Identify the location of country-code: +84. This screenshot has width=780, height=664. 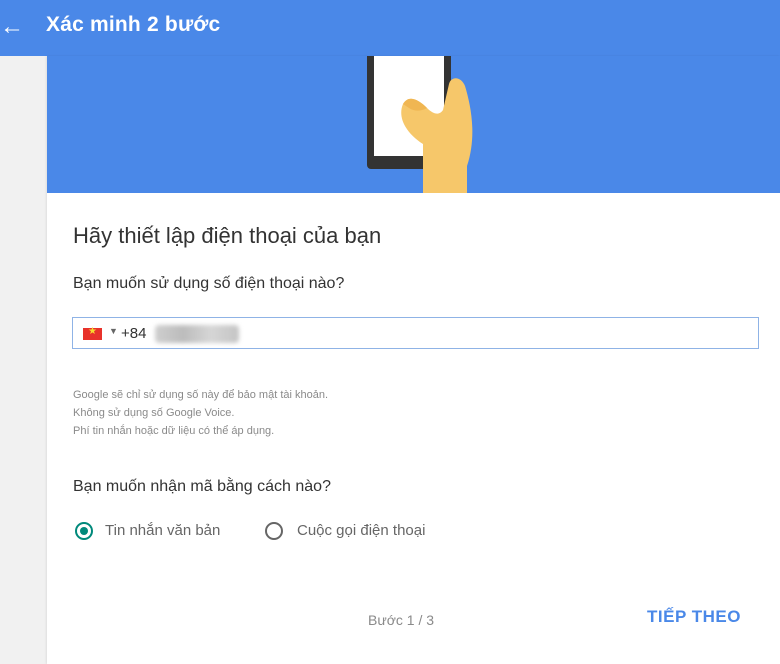
(134, 333).